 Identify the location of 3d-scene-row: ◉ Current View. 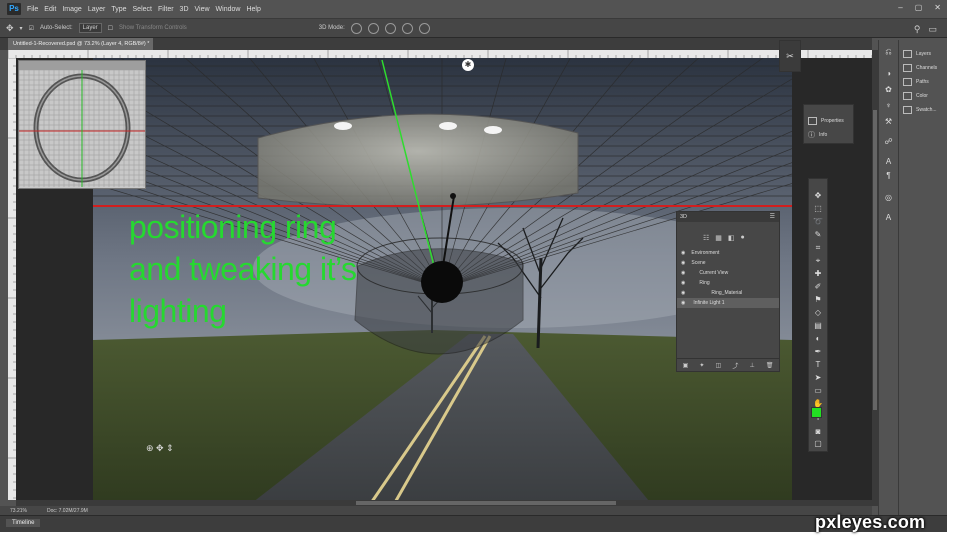
(728, 273).